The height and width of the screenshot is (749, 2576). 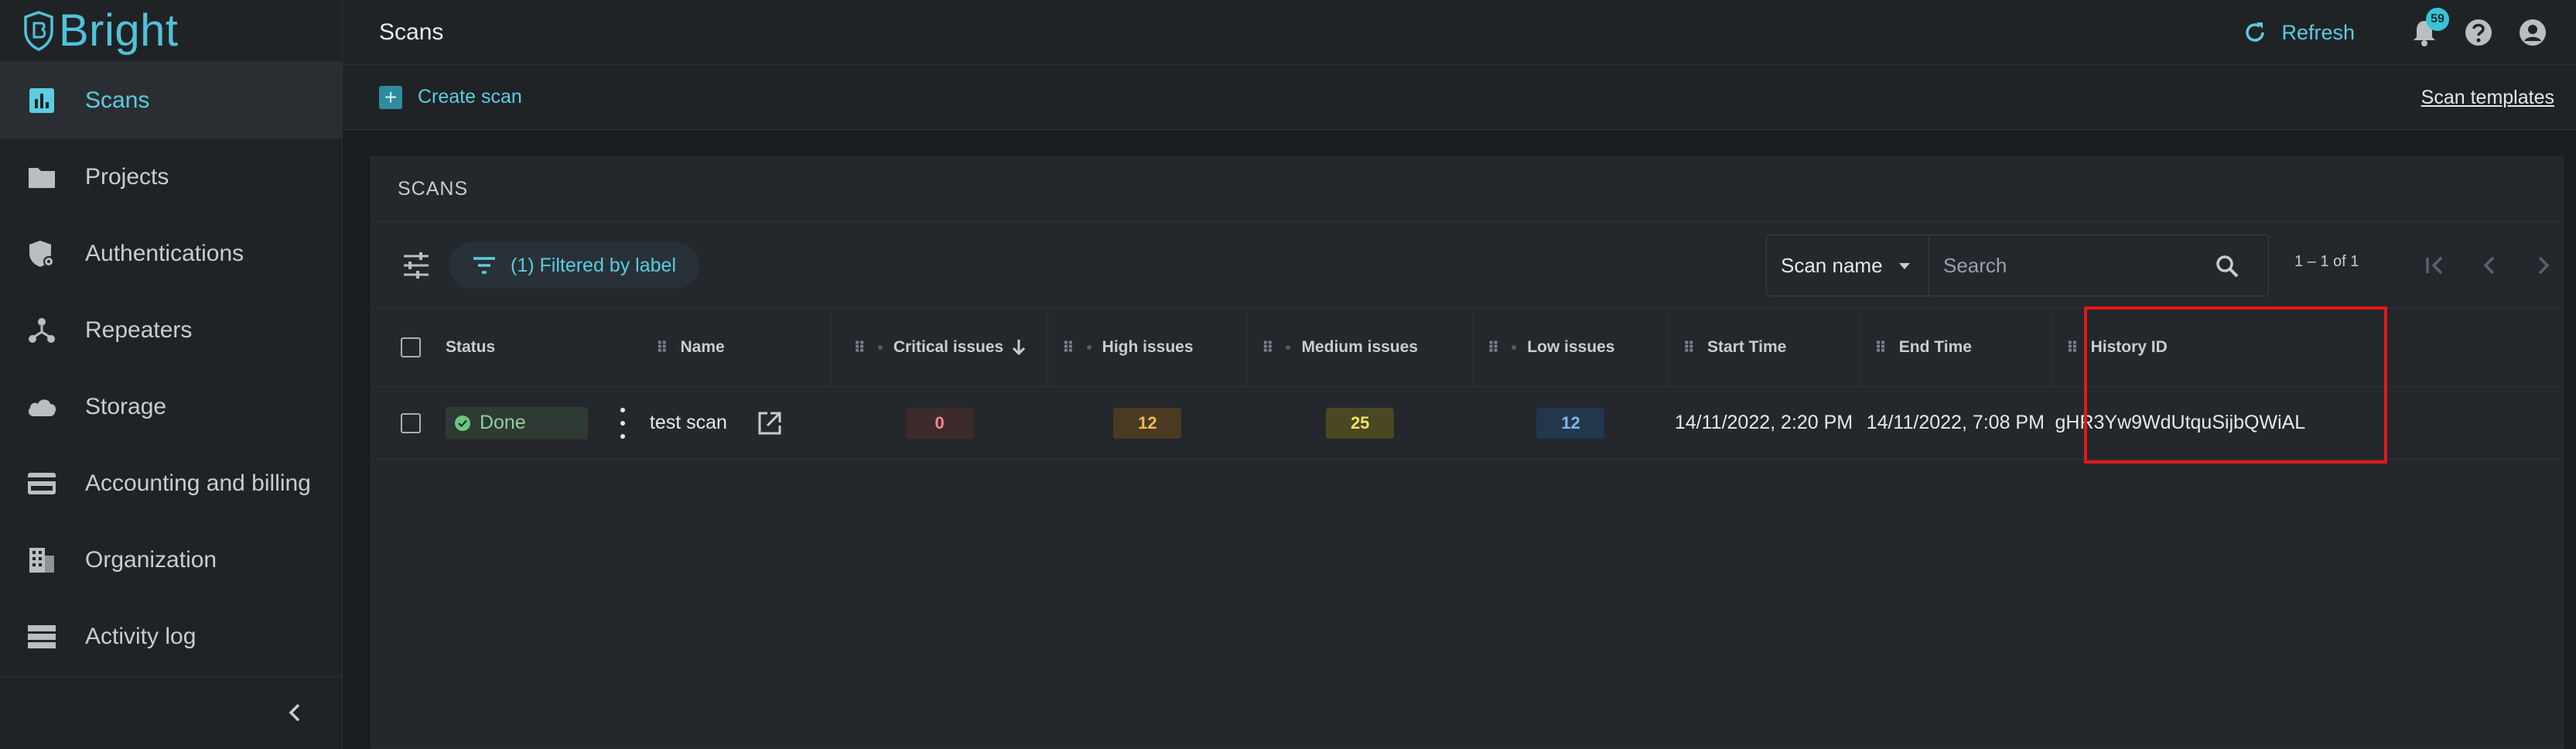 I want to click on check-circle-icon, so click(x=462, y=423).